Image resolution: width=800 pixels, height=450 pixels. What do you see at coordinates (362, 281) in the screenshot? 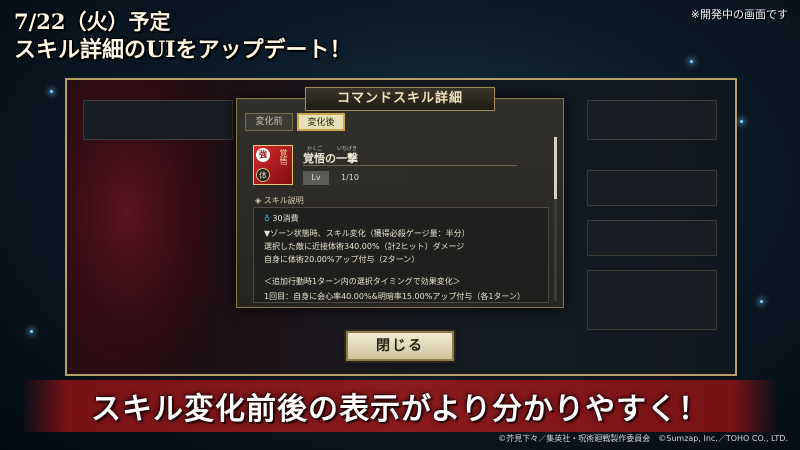
I see `description-line: ＜追加行動時1ターン内の選択タイミングで効果変化＞` at bounding box center [362, 281].